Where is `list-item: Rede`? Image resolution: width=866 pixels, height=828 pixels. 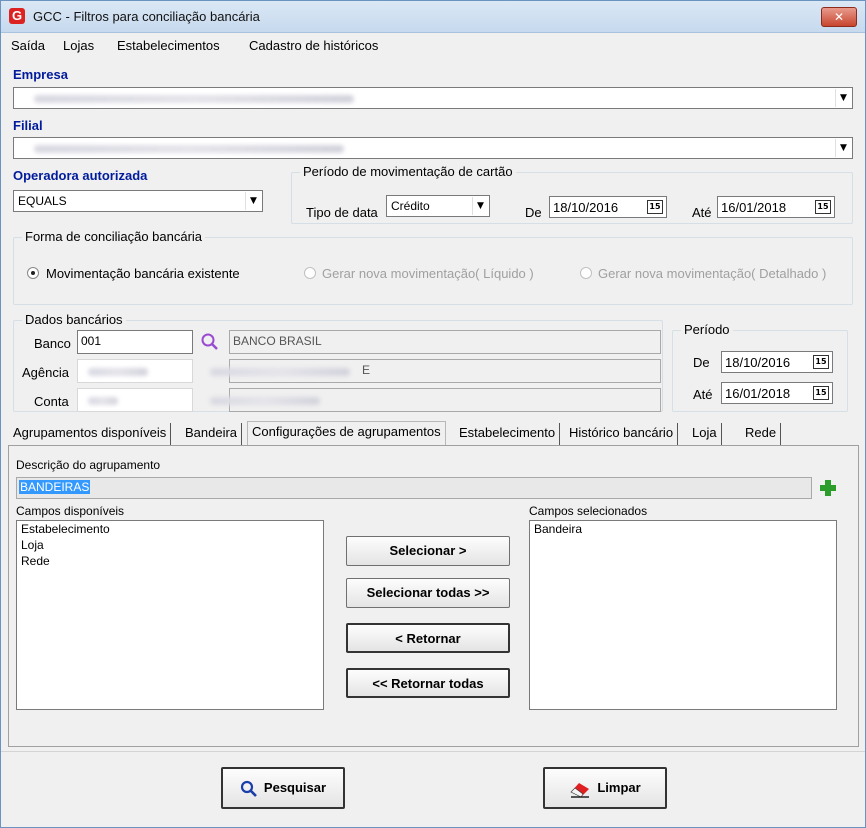
list-item: Rede is located at coordinates (170, 561).